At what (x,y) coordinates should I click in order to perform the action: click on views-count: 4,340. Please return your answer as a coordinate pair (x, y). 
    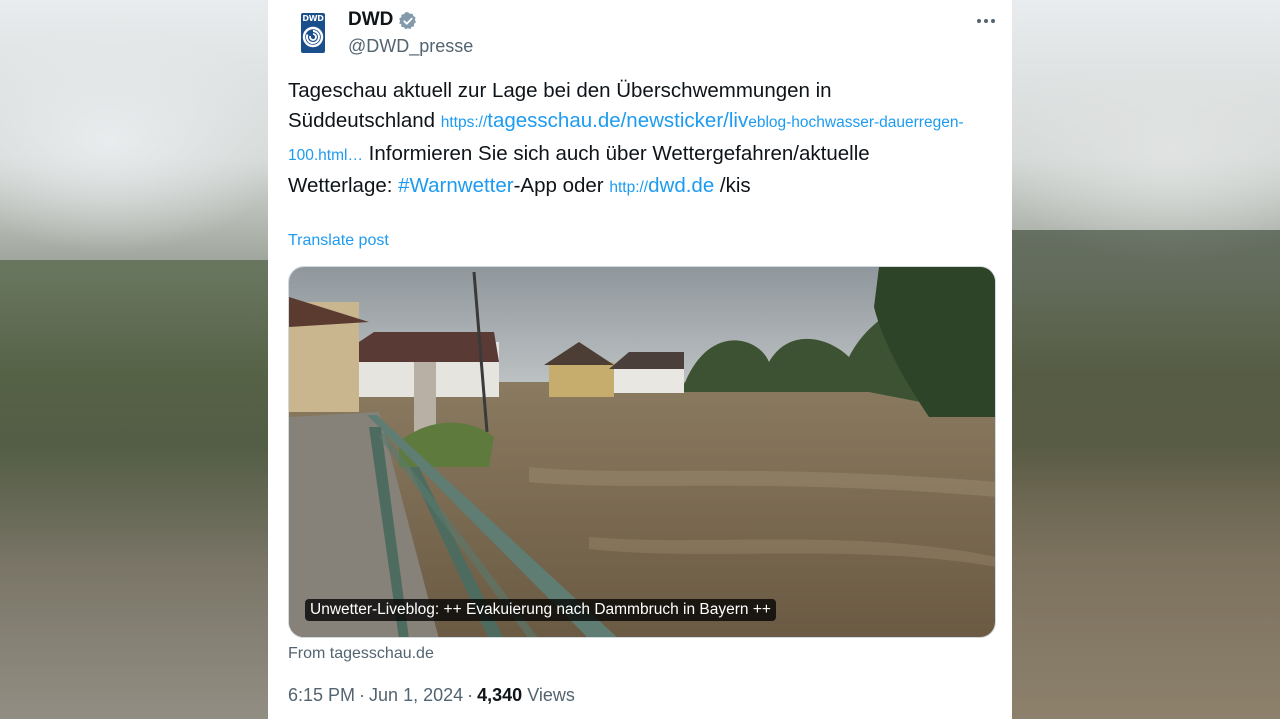
    Looking at the image, I should click on (500, 695).